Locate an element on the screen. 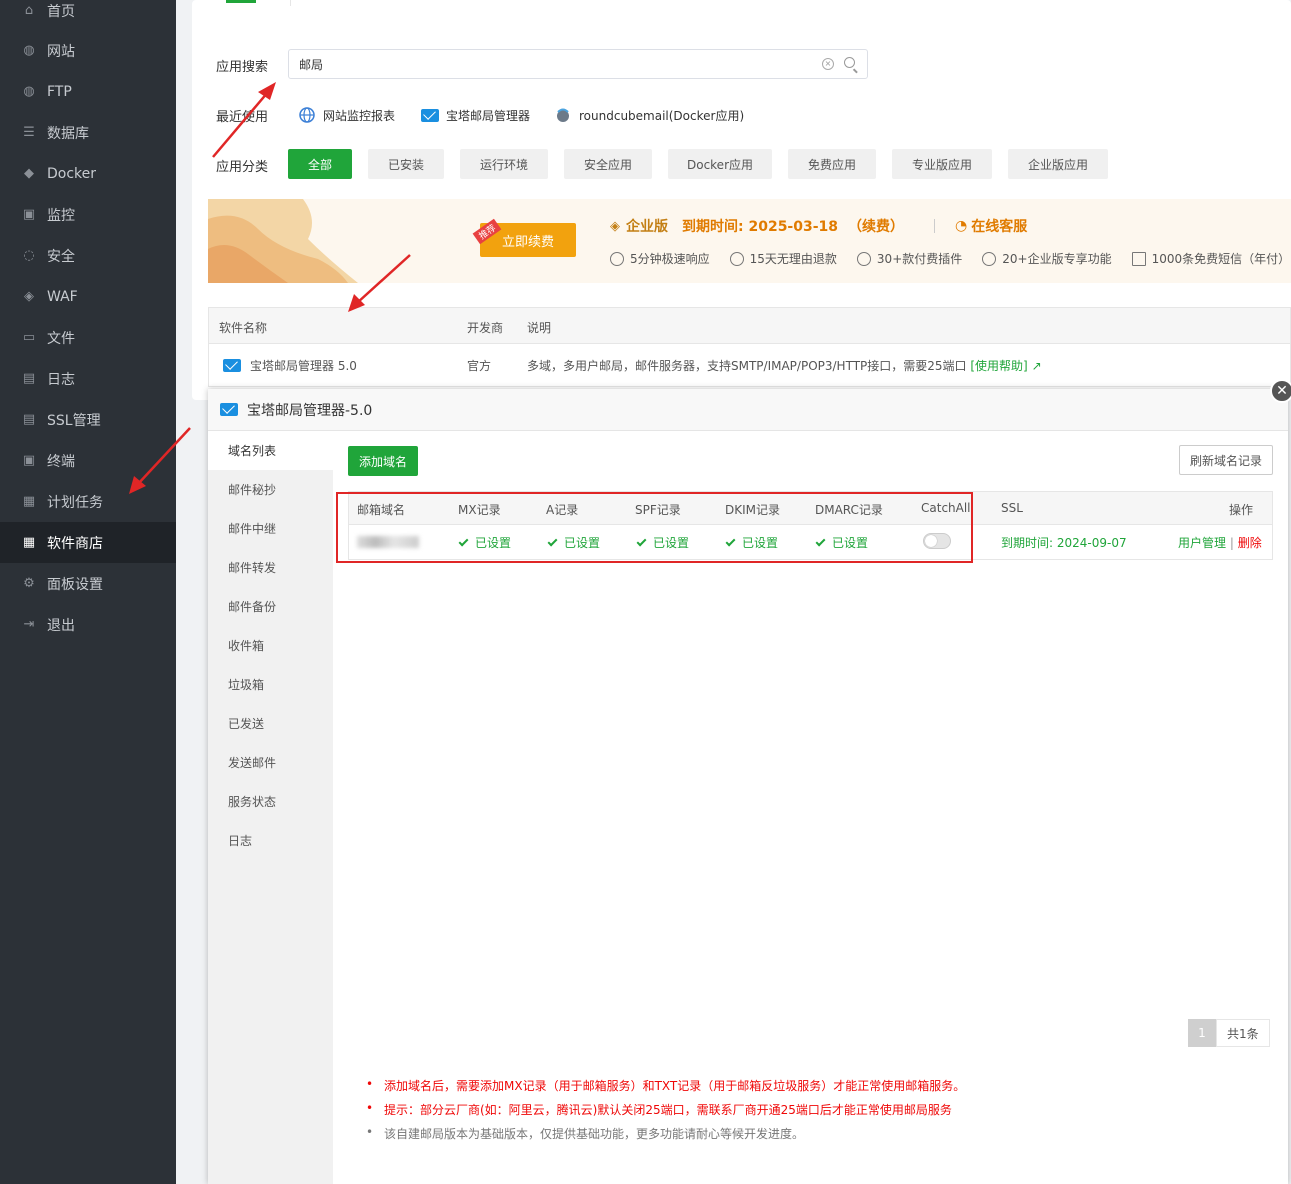  search-icon is located at coordinates (849, 62).